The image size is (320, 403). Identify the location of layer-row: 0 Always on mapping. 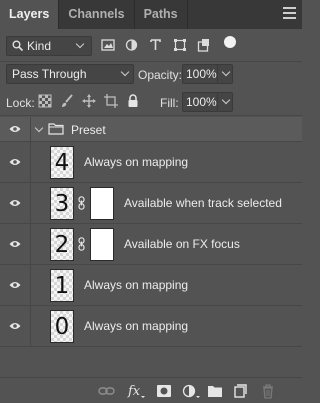
(151, 326).